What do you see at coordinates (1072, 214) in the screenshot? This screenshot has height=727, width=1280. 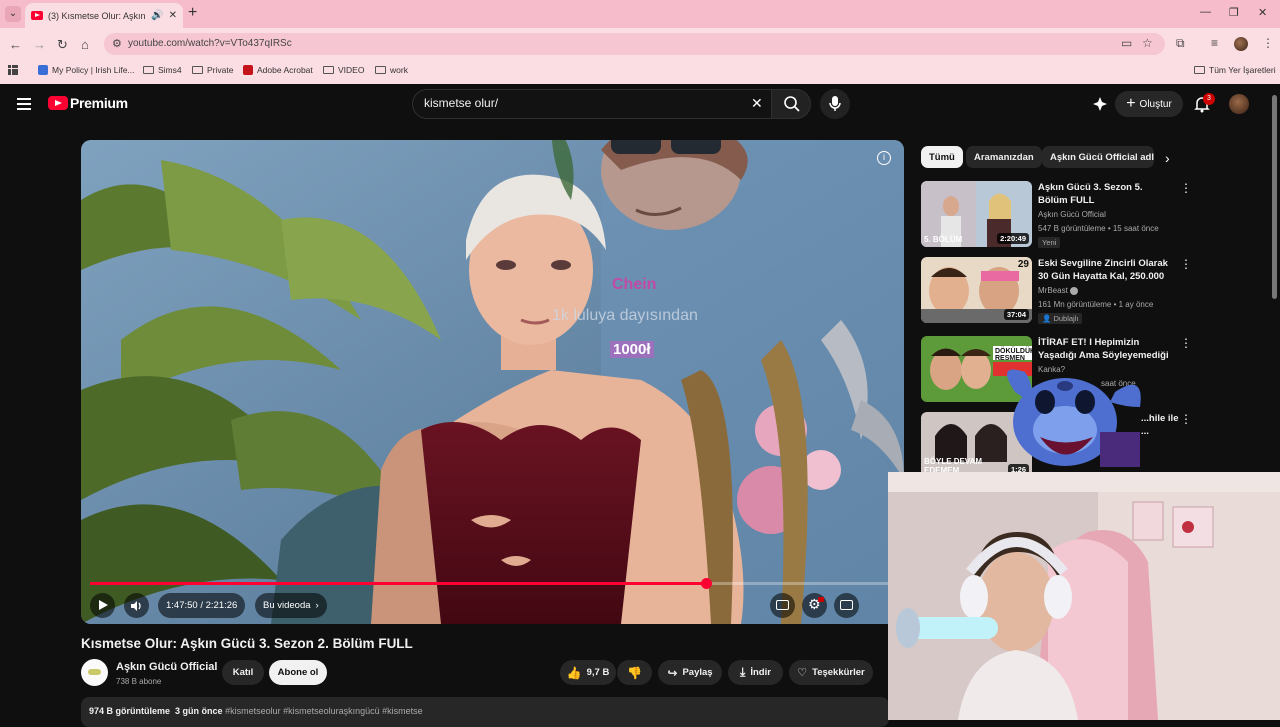 I see `recommendation-channel: Aşkın Gücü Official` at bounding box center [1072, 214].